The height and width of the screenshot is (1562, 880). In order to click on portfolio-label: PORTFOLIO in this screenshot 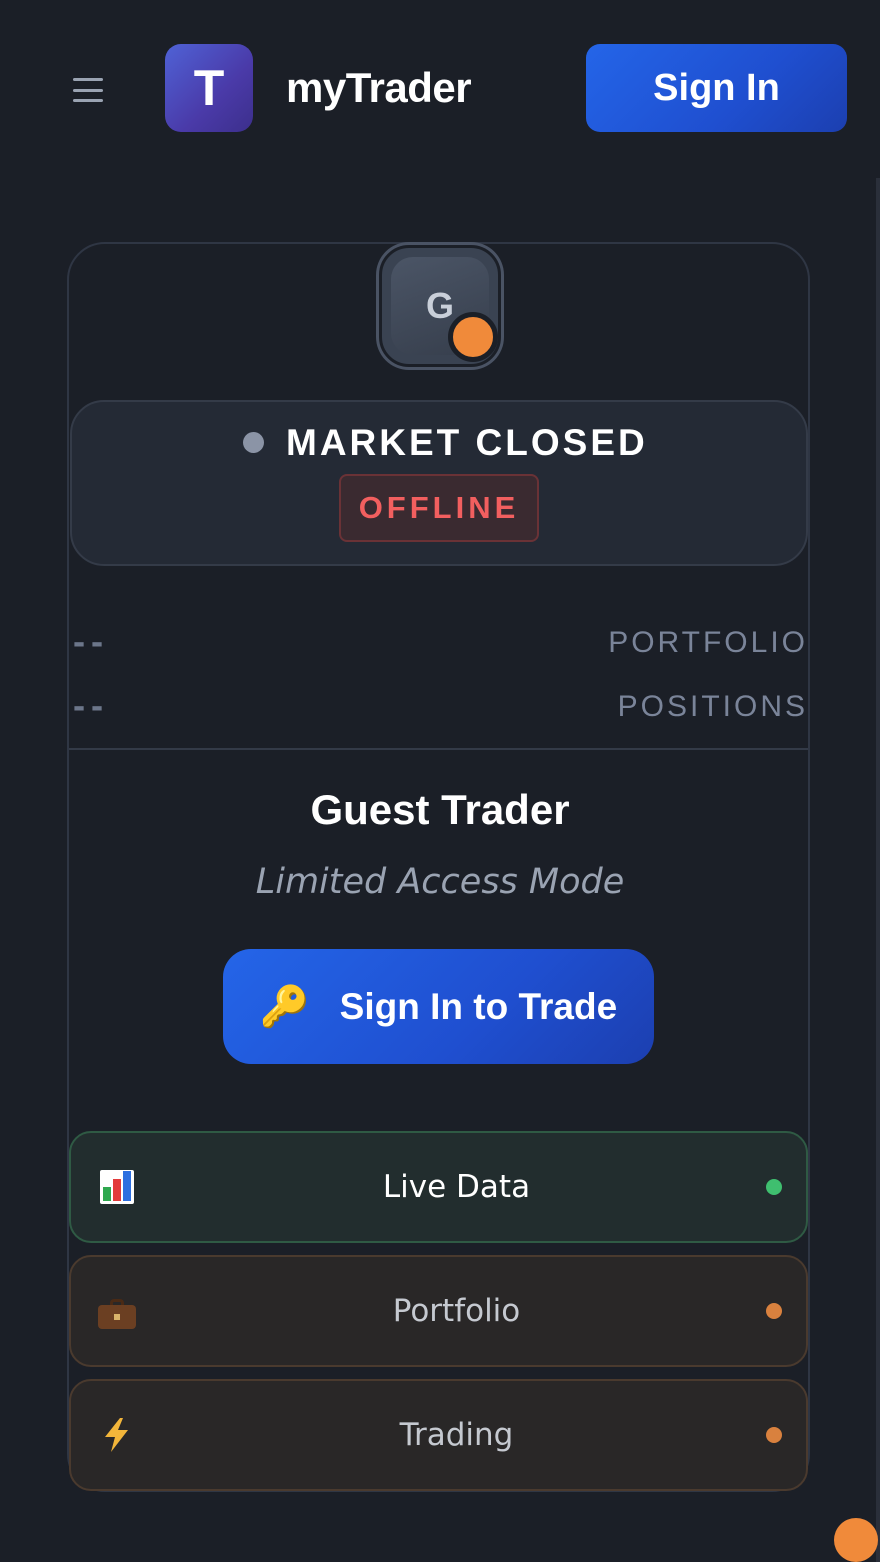, I will do `click(708, 642)`.